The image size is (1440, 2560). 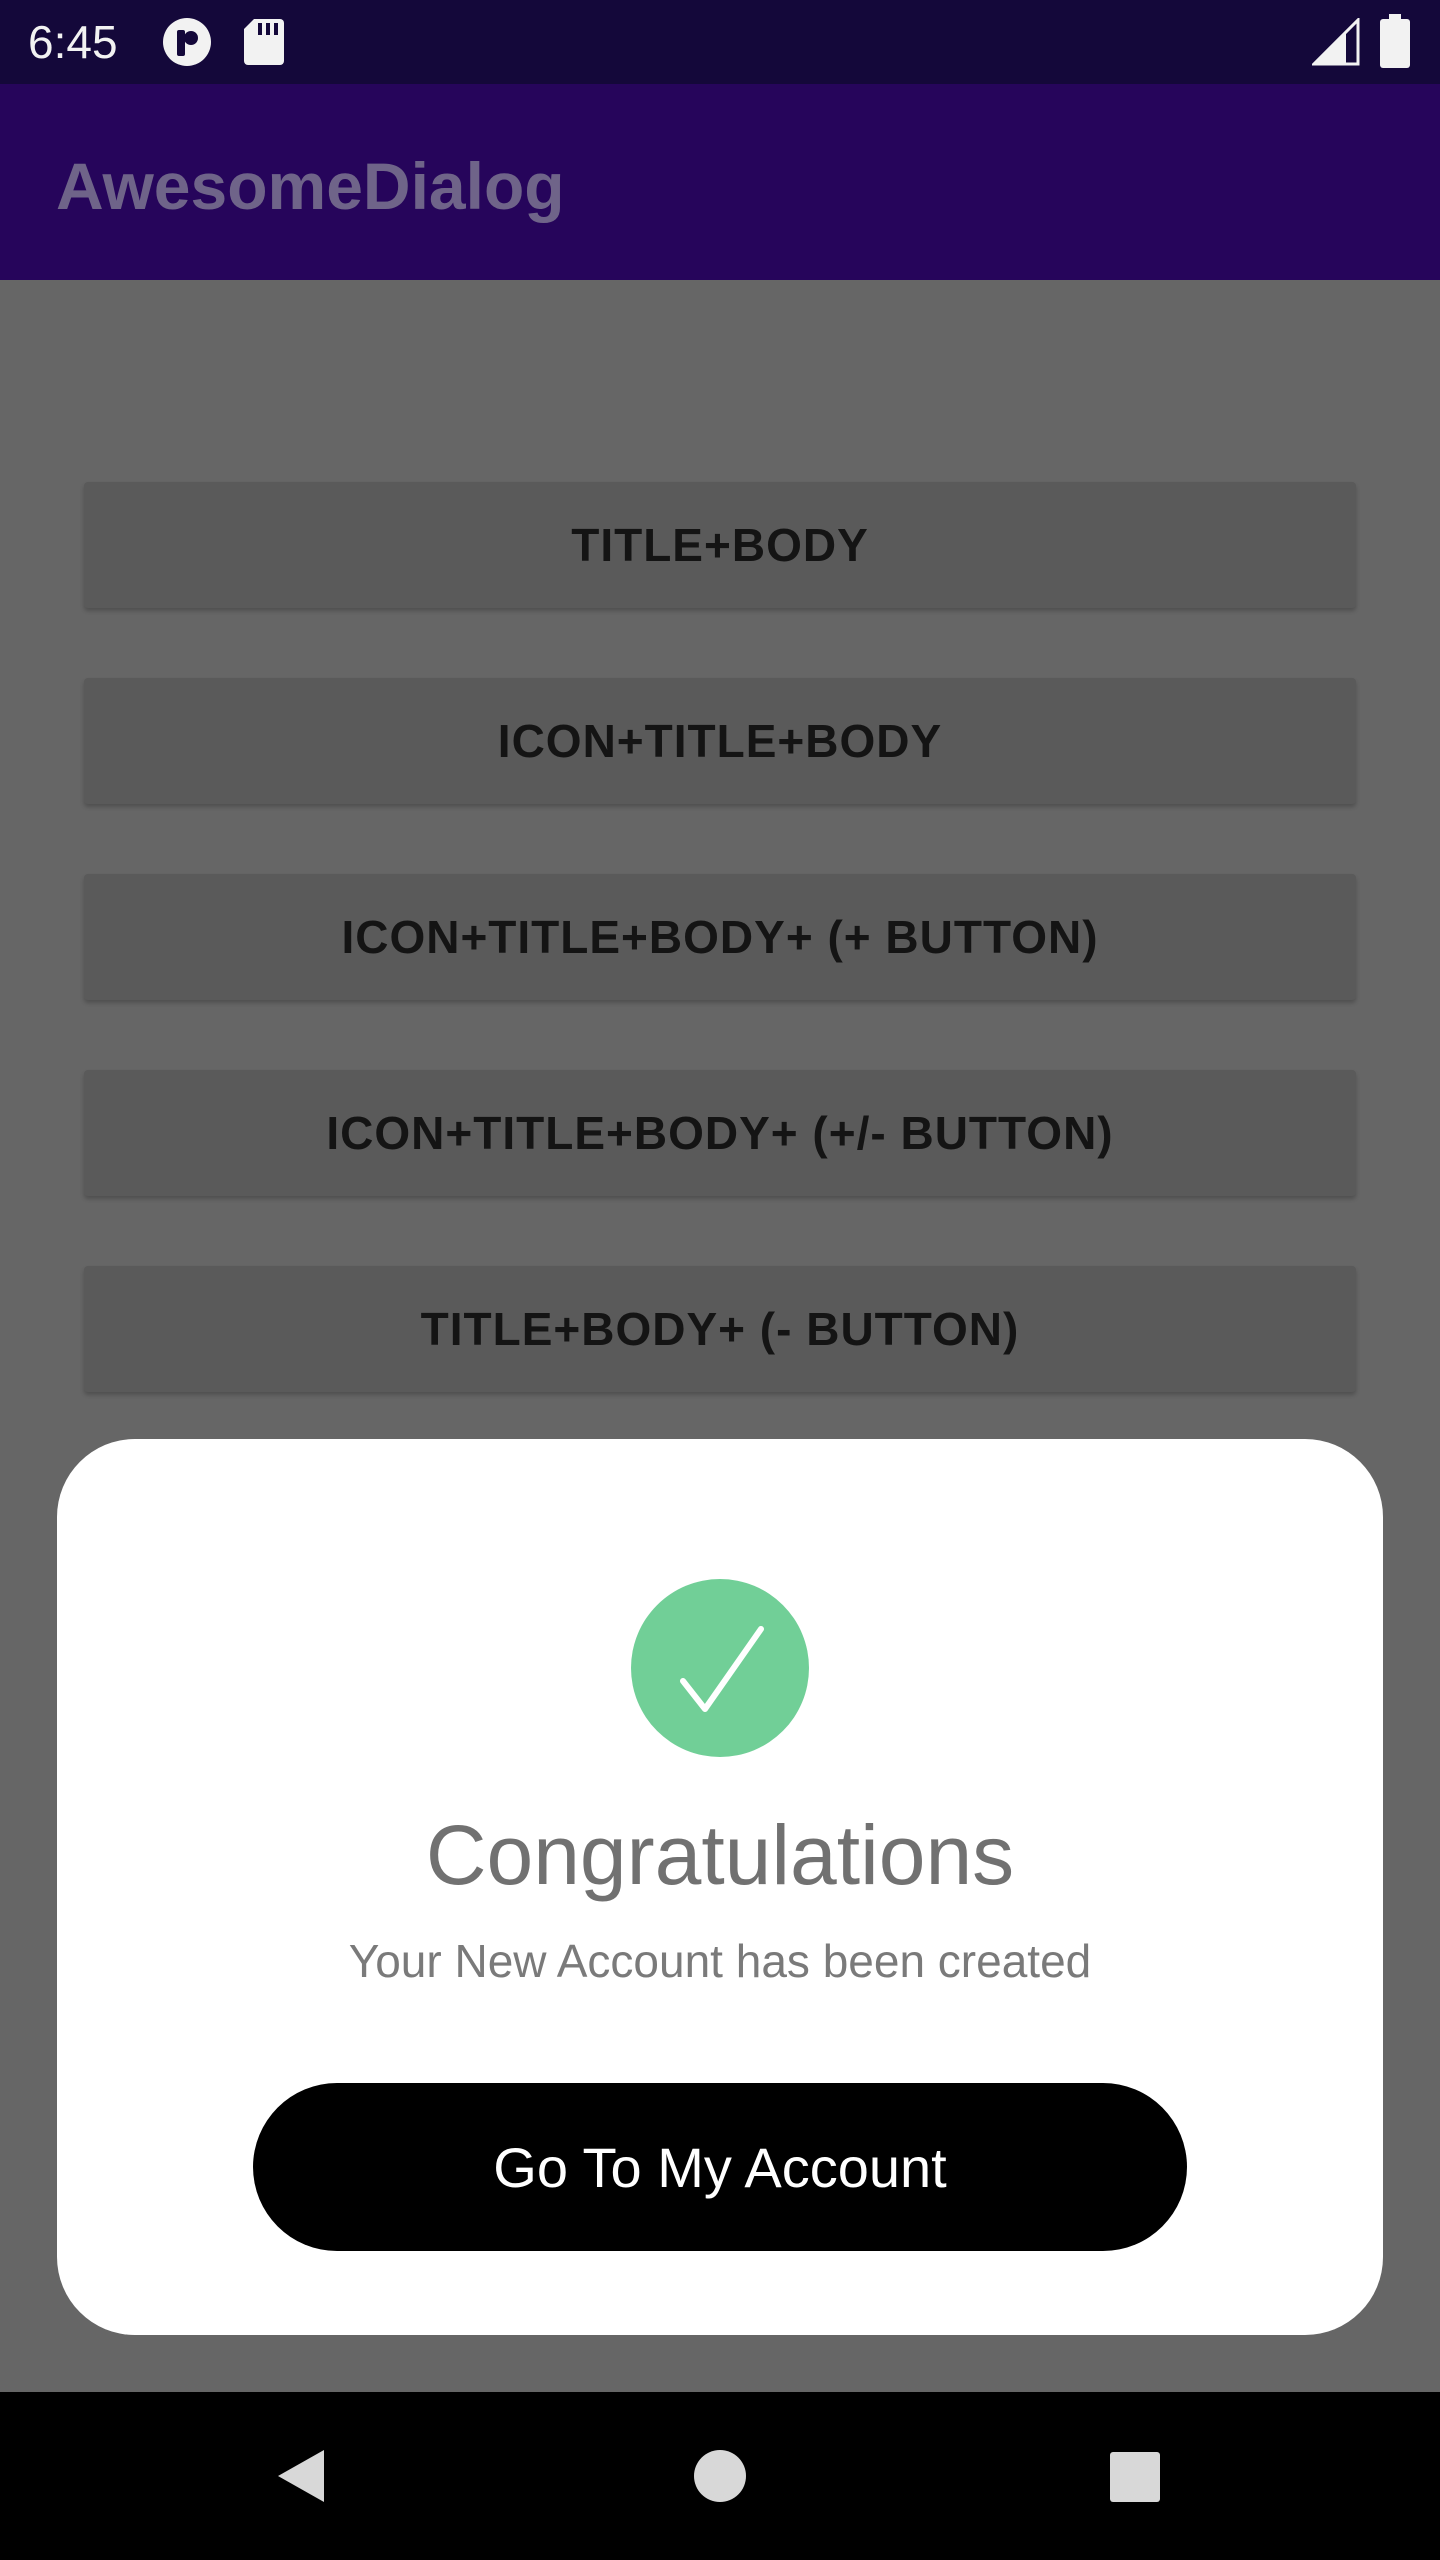 I want to click on notification-app-icon, so click(x=187, y=42).